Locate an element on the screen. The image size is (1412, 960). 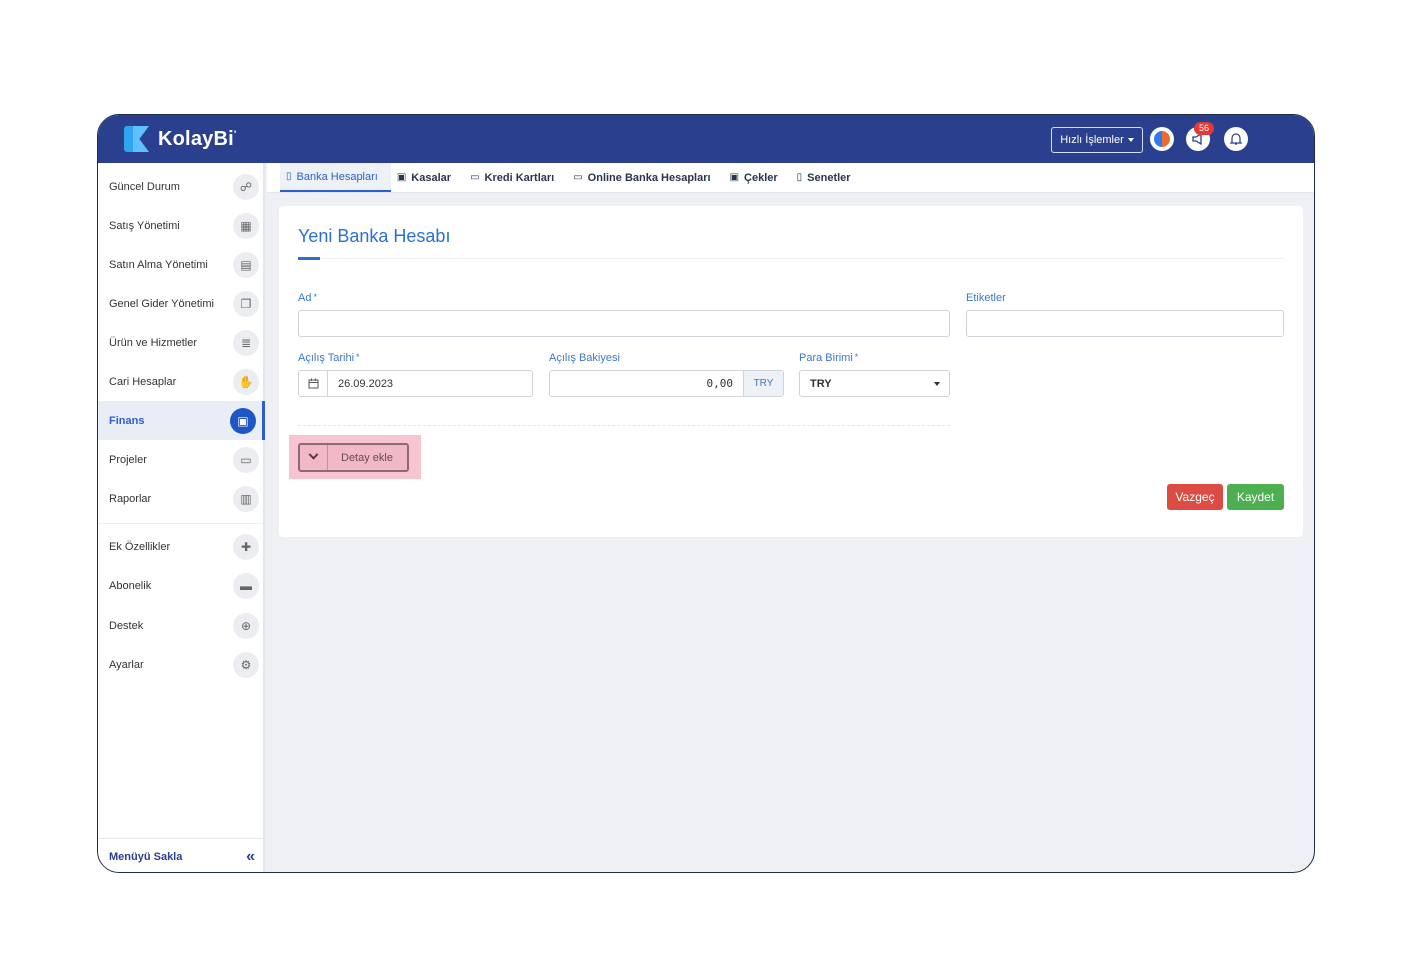
balance-currency-addon: TRY is located at coordinates (763, 383).